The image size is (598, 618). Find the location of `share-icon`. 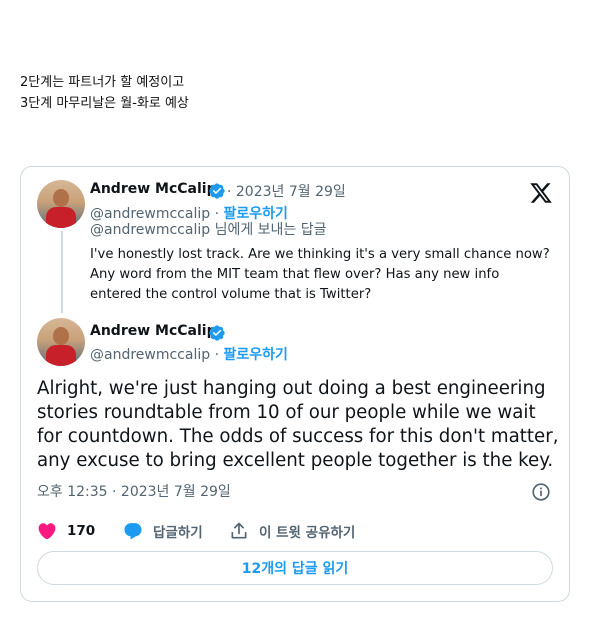

share-icon is located at coordinates (239, 530).